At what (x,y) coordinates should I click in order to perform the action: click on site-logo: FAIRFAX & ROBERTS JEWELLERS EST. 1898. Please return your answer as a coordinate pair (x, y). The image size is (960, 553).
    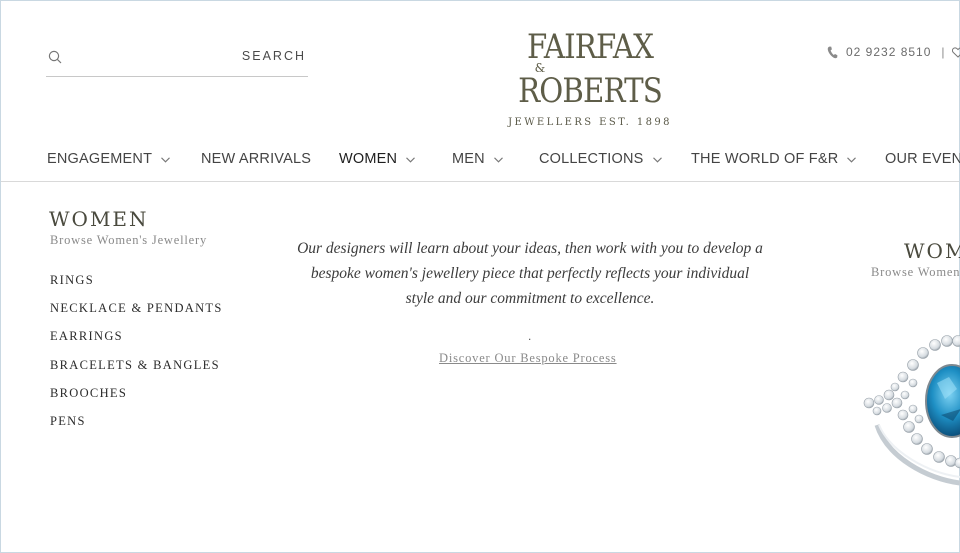
    Looking at the image, I should click on (590, 80).